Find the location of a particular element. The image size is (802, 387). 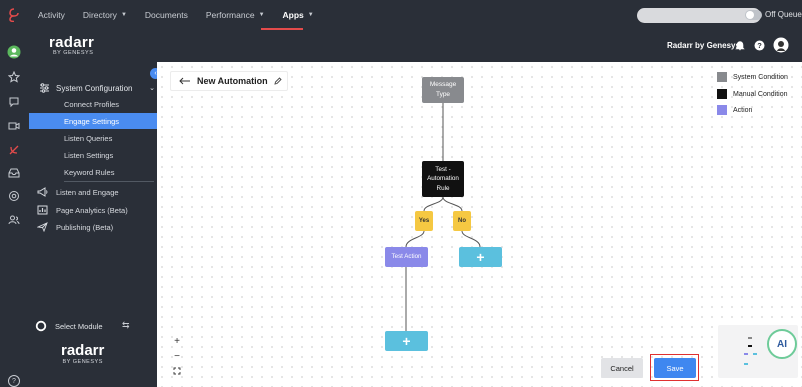

legend-item-manual-condition: Manual Condition is located at coordinates (752, 94).